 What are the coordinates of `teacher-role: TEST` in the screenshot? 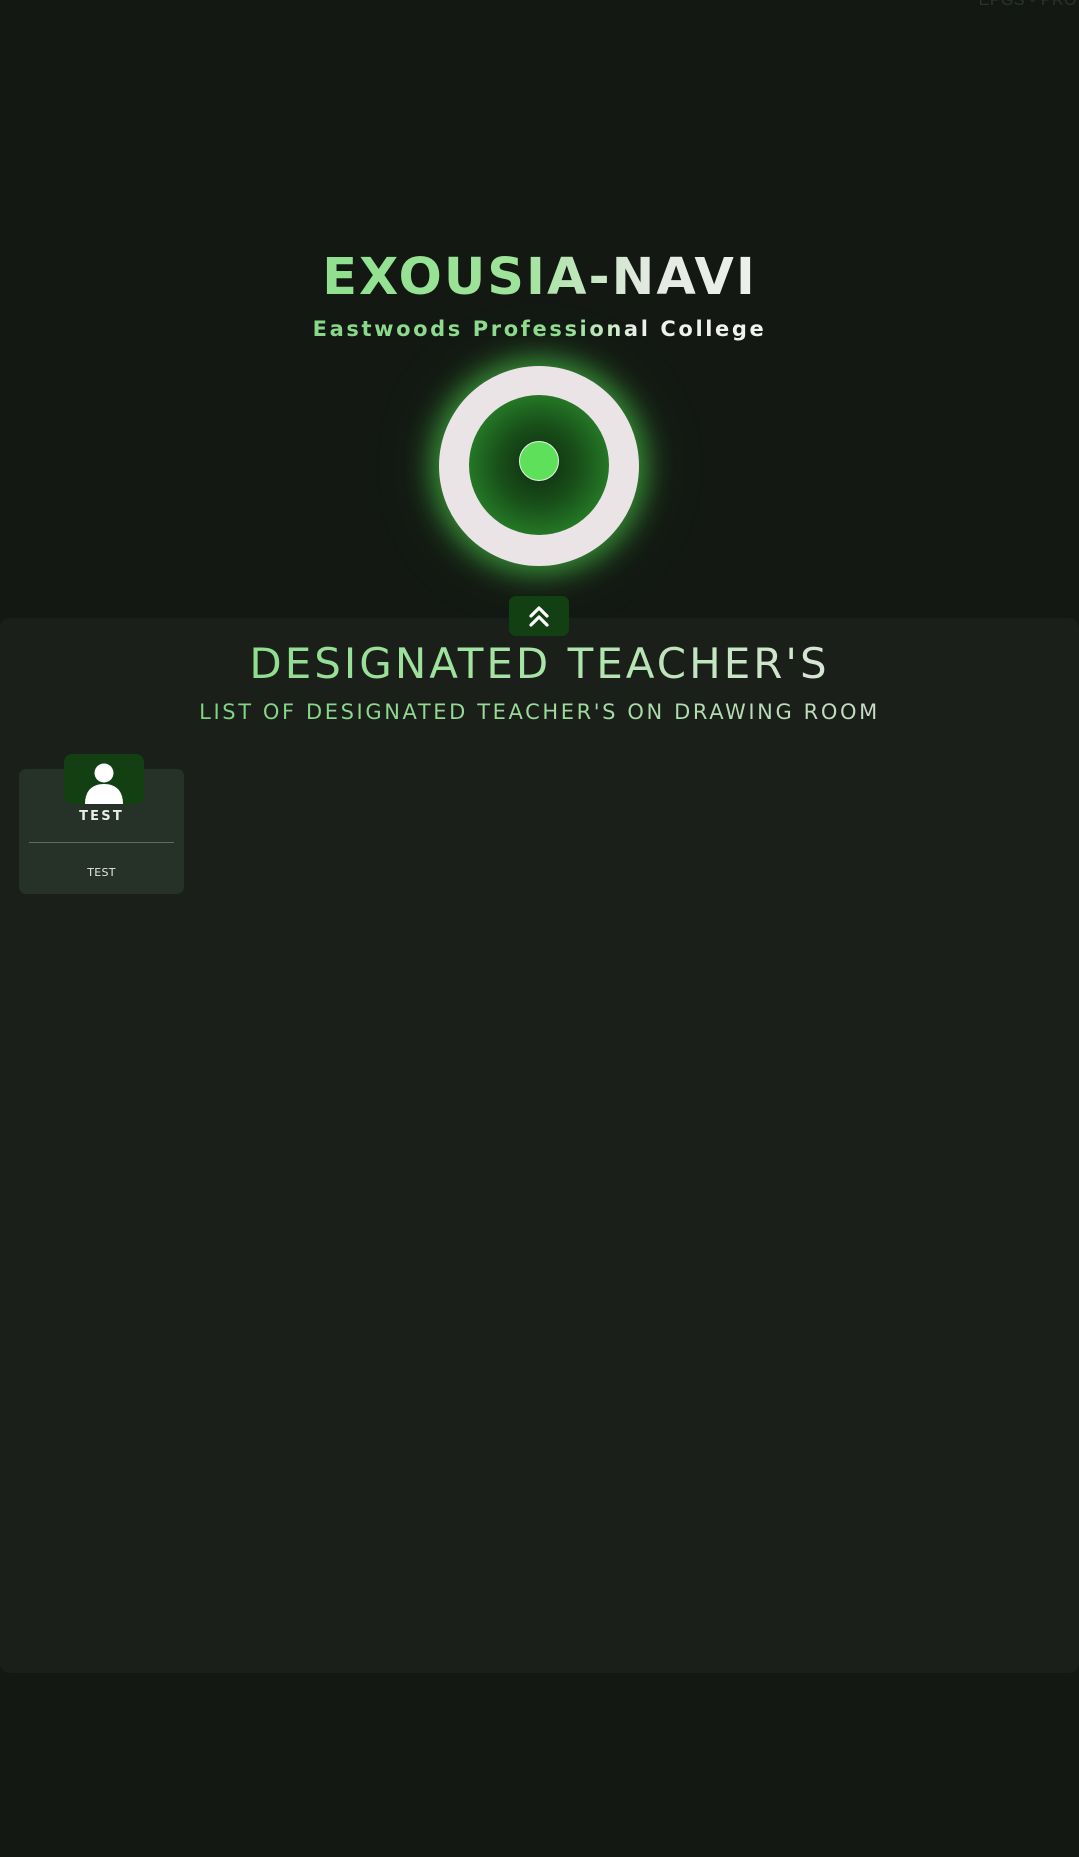 It's located at (101, 872).